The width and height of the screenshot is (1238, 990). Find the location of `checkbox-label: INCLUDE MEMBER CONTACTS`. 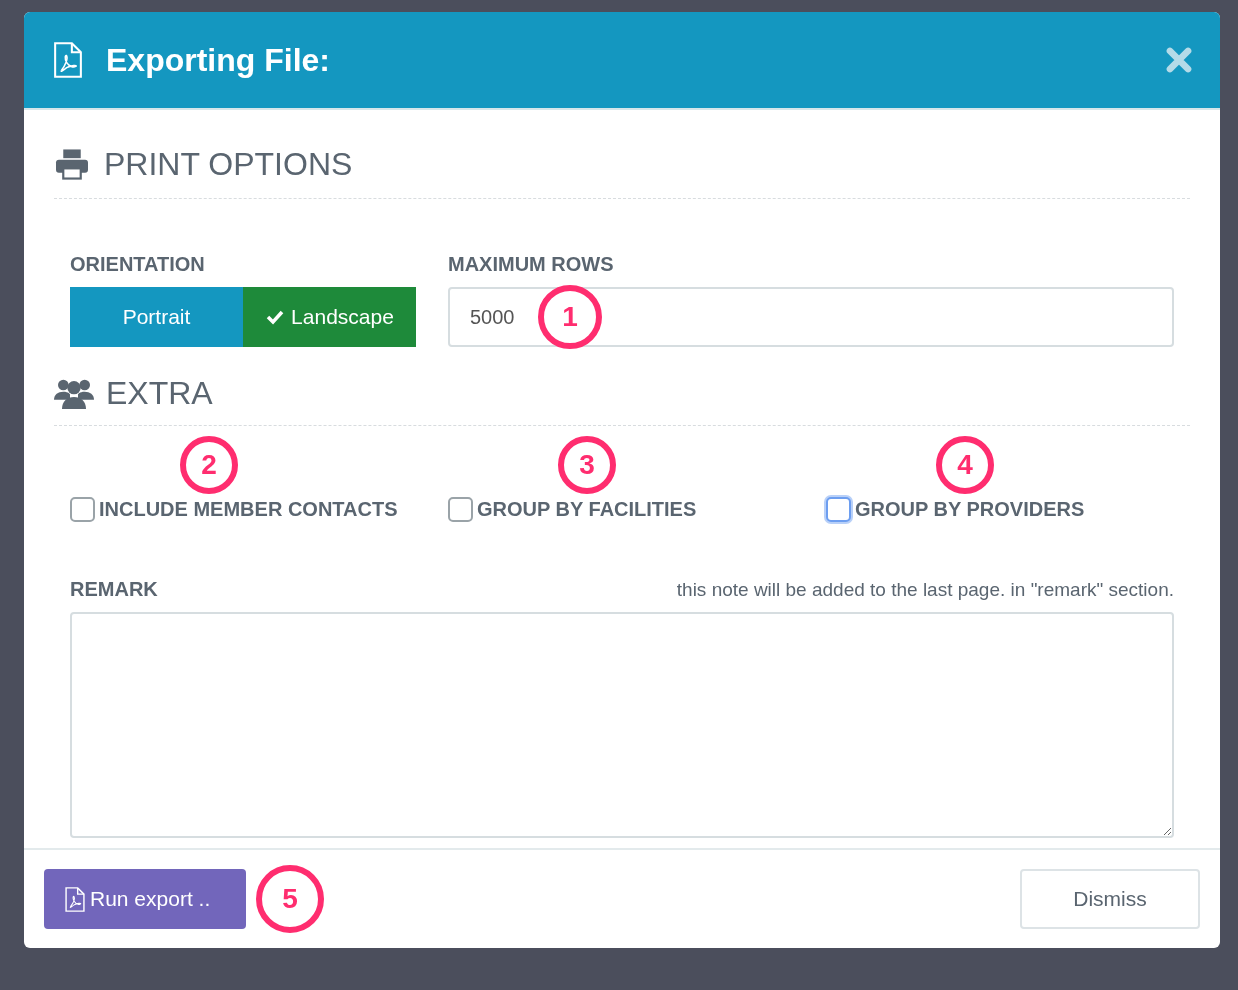

checkbox-label: INCLUDE MEMBER CONTACTS is located at coordinates (248, 509).